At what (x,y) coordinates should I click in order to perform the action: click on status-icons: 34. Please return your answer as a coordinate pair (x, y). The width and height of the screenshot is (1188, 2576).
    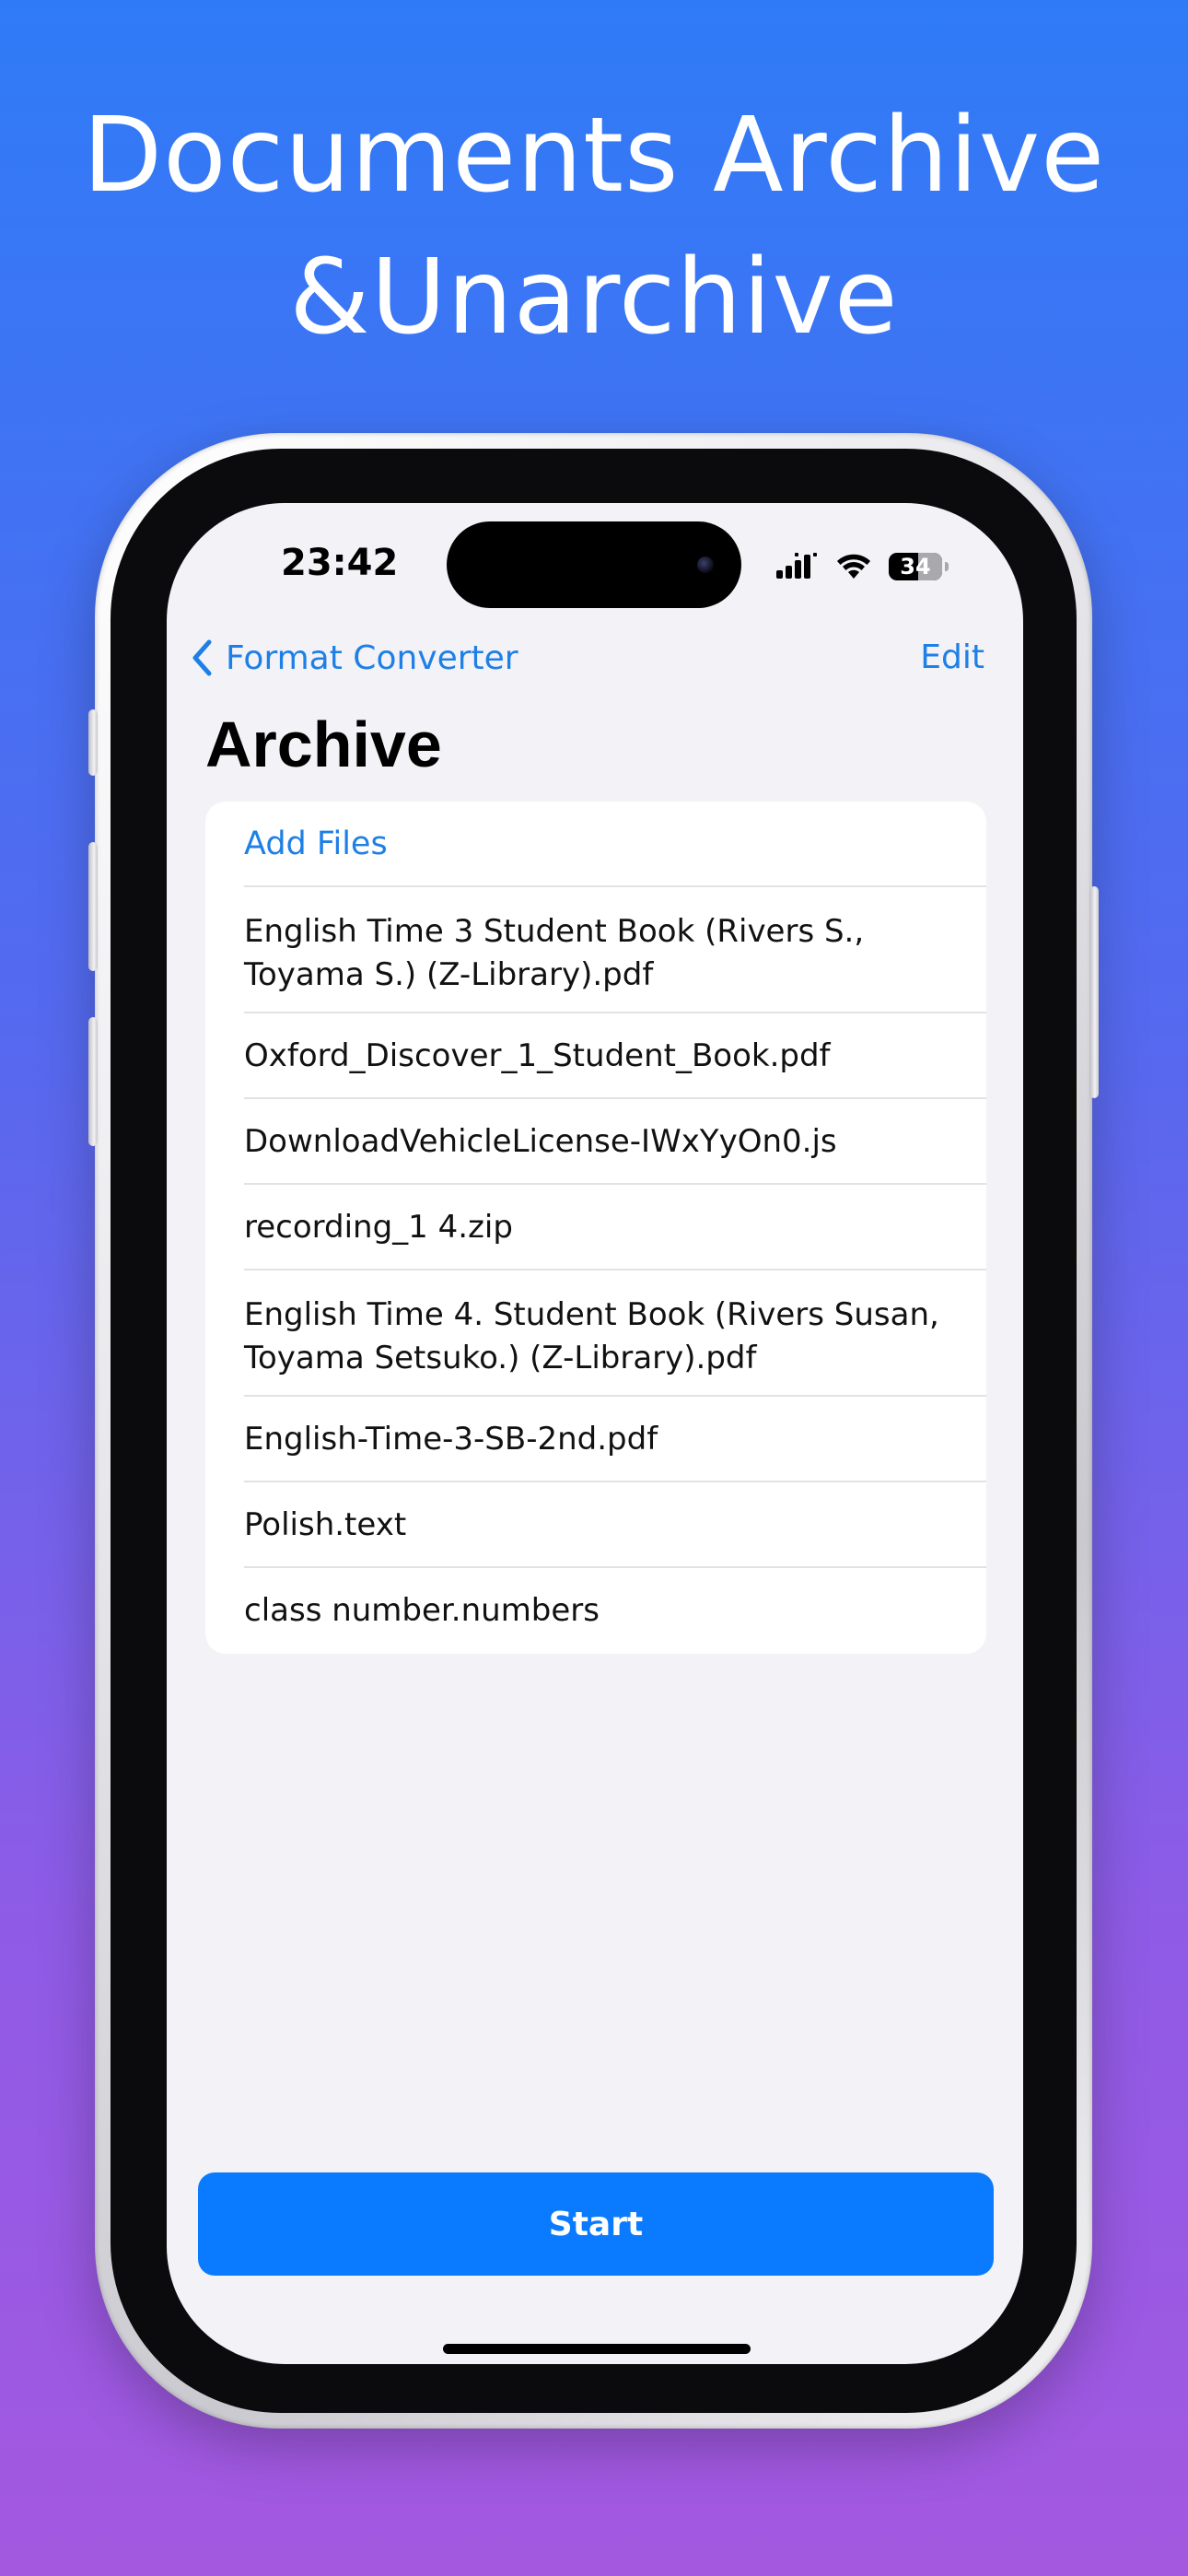
    Looking at the image, I should click on (862, 566).